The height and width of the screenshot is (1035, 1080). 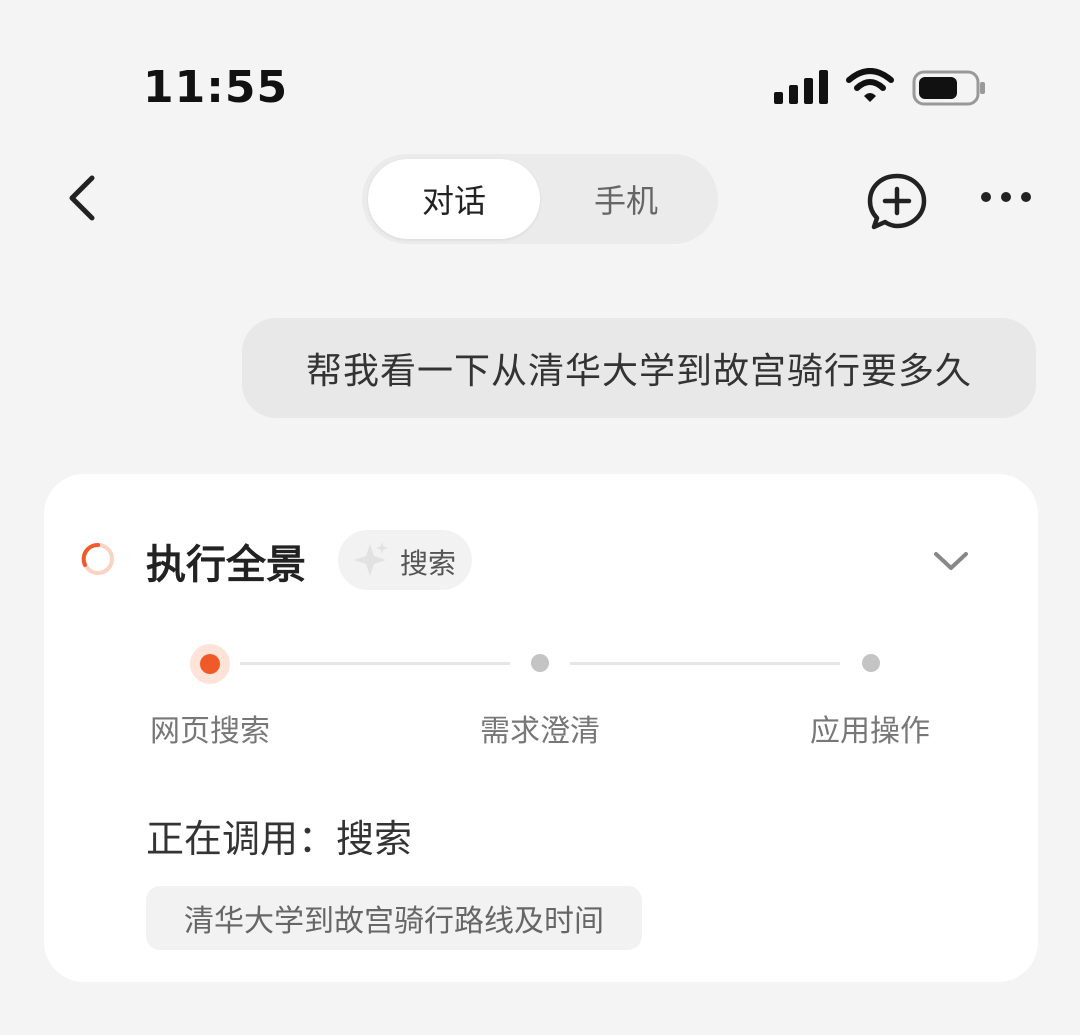 What do you see at coordinates (216, 87) in the screenshot?
I see `status-time: 11:55` at bounding box center [216, 87].